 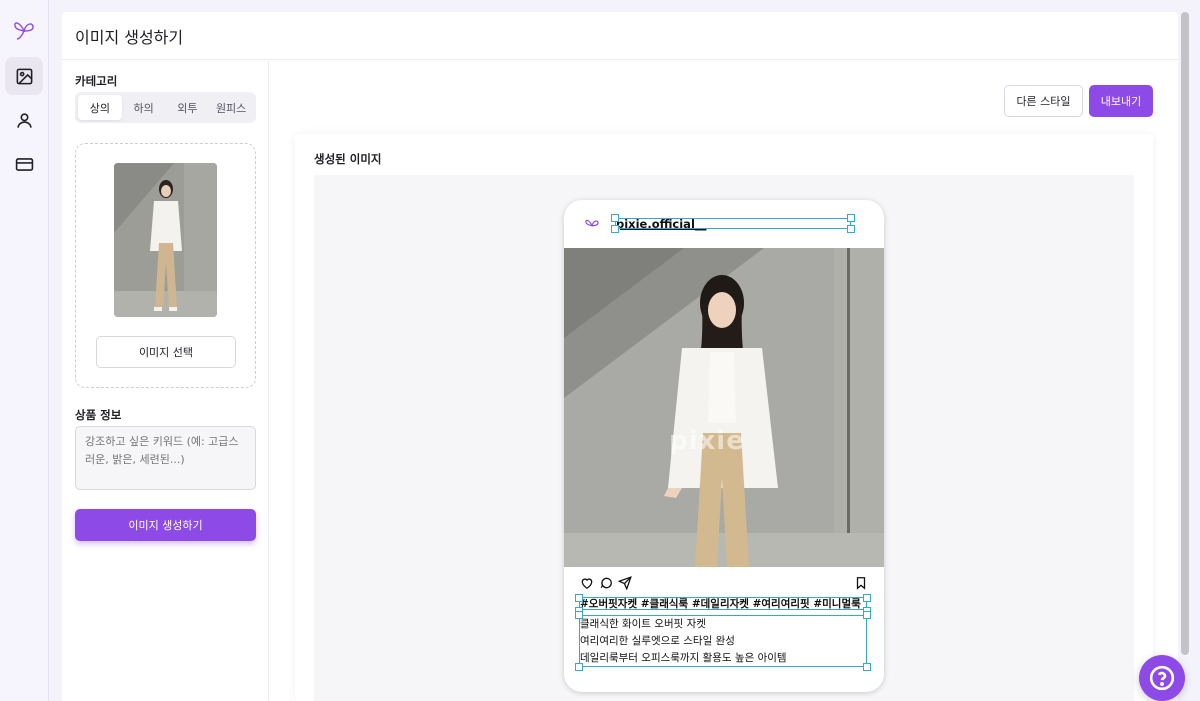 I want to click on credit-card-icon, so click(x=24, y=164).